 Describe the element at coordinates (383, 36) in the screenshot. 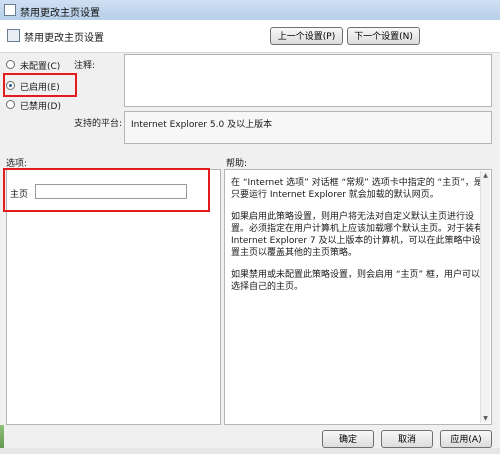

I see `next-setting-button: 下一个设置(N)` at that location.